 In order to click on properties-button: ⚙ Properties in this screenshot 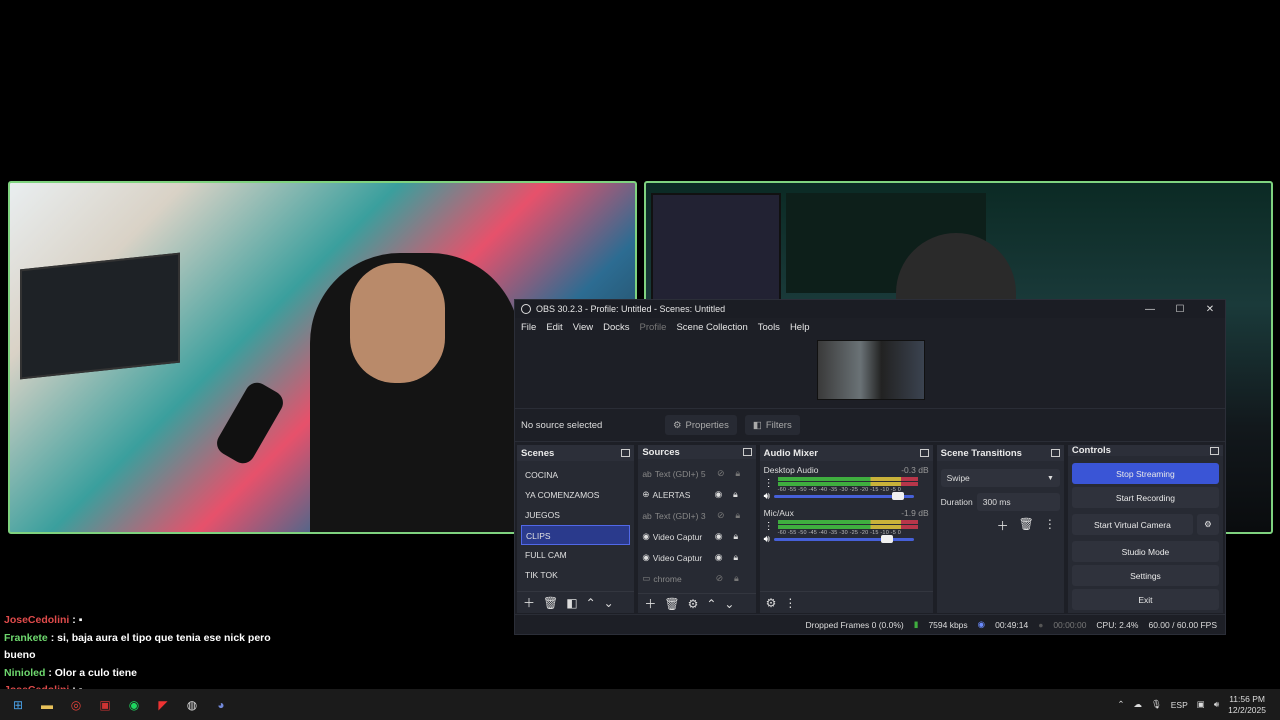, I will do `click(701, 425)`.